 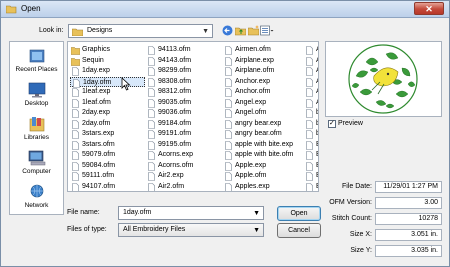 I want to click on file-list-item: angry bear.ofm, so click(x=263, y=134).